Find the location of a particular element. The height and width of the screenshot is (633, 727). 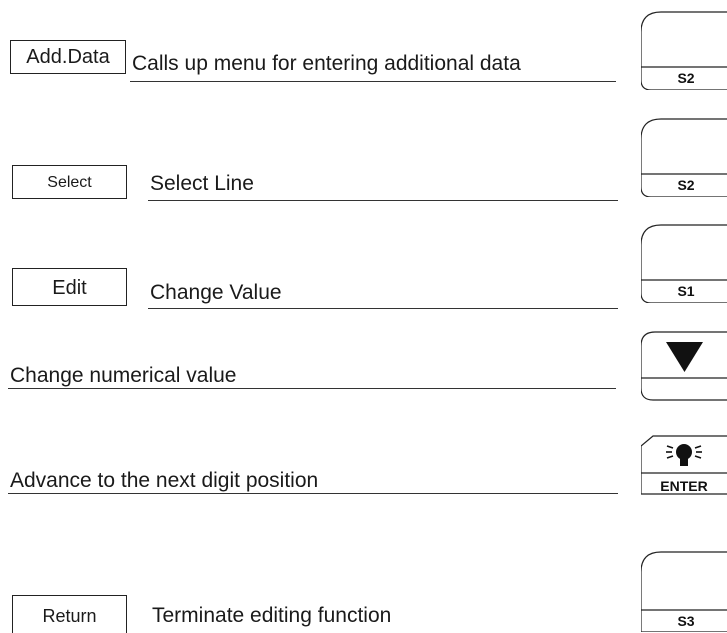

return-description: Terminate editing function is located at coordinates (272, 615).